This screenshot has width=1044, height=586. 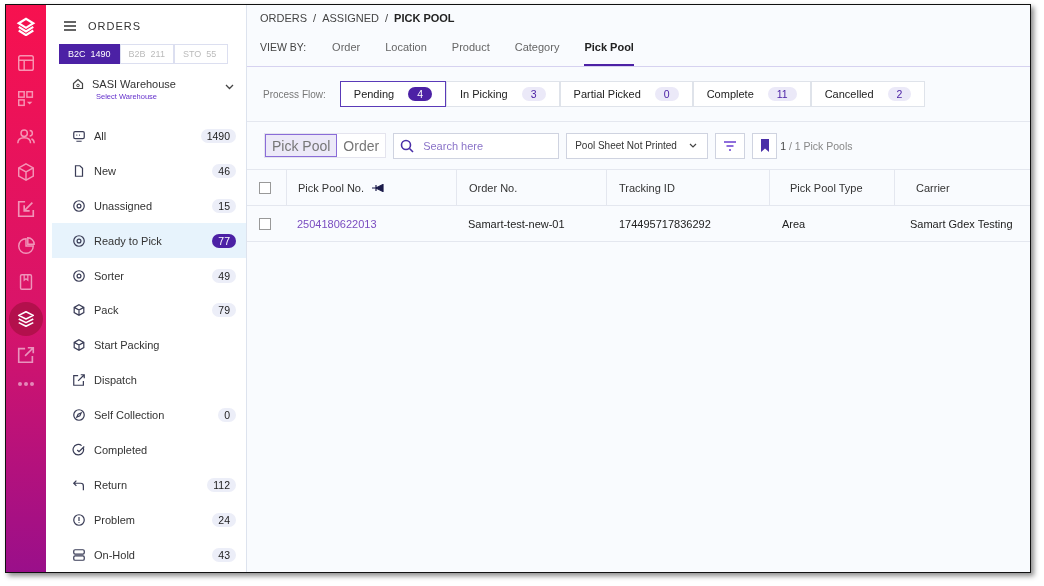 I want to click on process-step-tab: Pending 4, so click(x=392, y=94).